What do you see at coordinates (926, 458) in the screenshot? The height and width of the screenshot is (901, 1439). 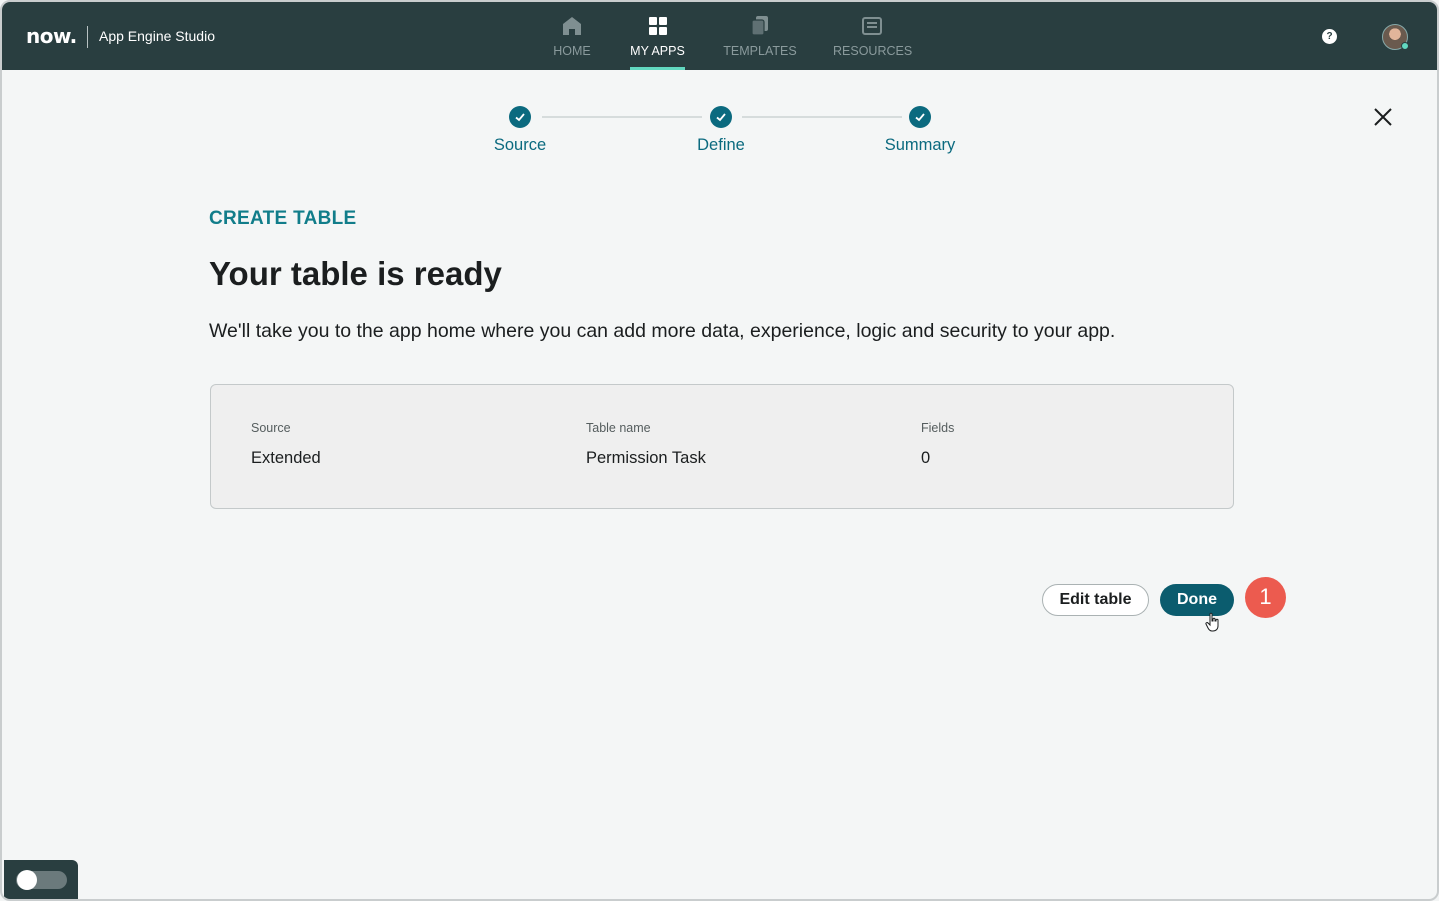 I see `fields-value: 0` at bounding box center [926, 458].